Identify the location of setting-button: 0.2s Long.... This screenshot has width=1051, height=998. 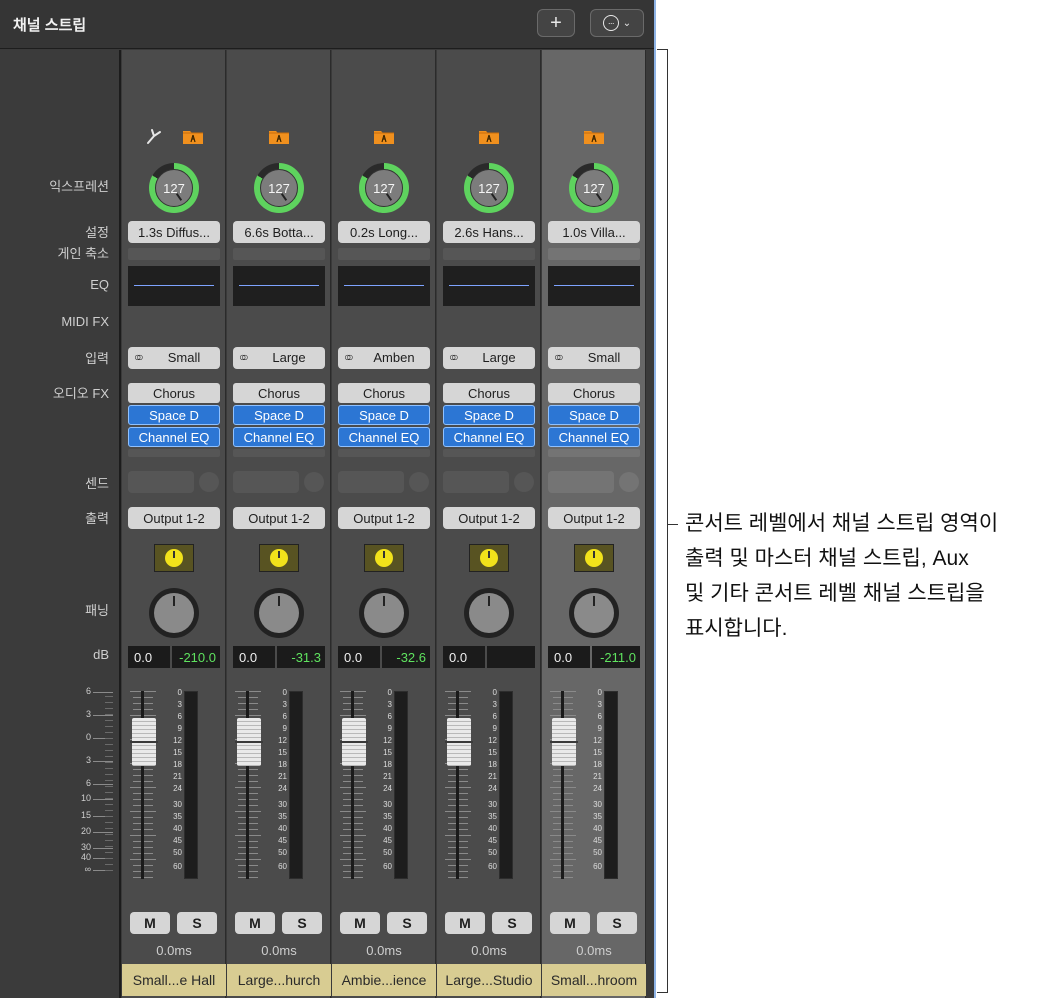
(384, 232).